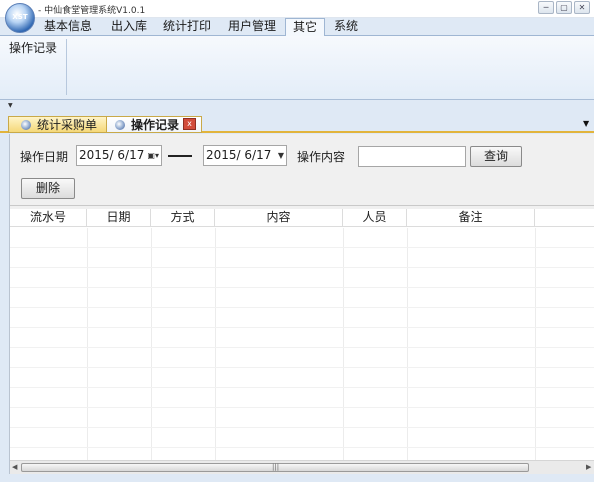  I want to click on close-window-button: ✕, so click(582, 7).